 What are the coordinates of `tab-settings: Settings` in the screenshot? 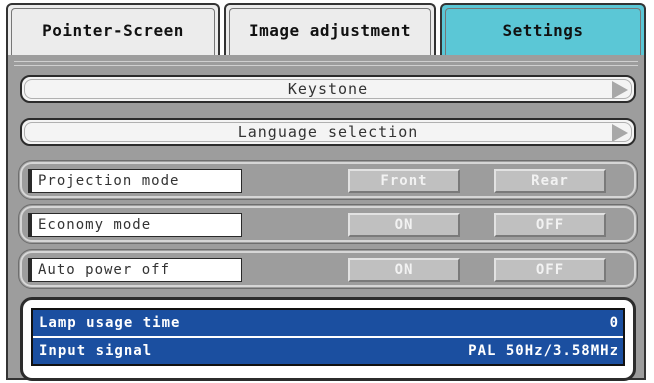 It's located at (543, 29).